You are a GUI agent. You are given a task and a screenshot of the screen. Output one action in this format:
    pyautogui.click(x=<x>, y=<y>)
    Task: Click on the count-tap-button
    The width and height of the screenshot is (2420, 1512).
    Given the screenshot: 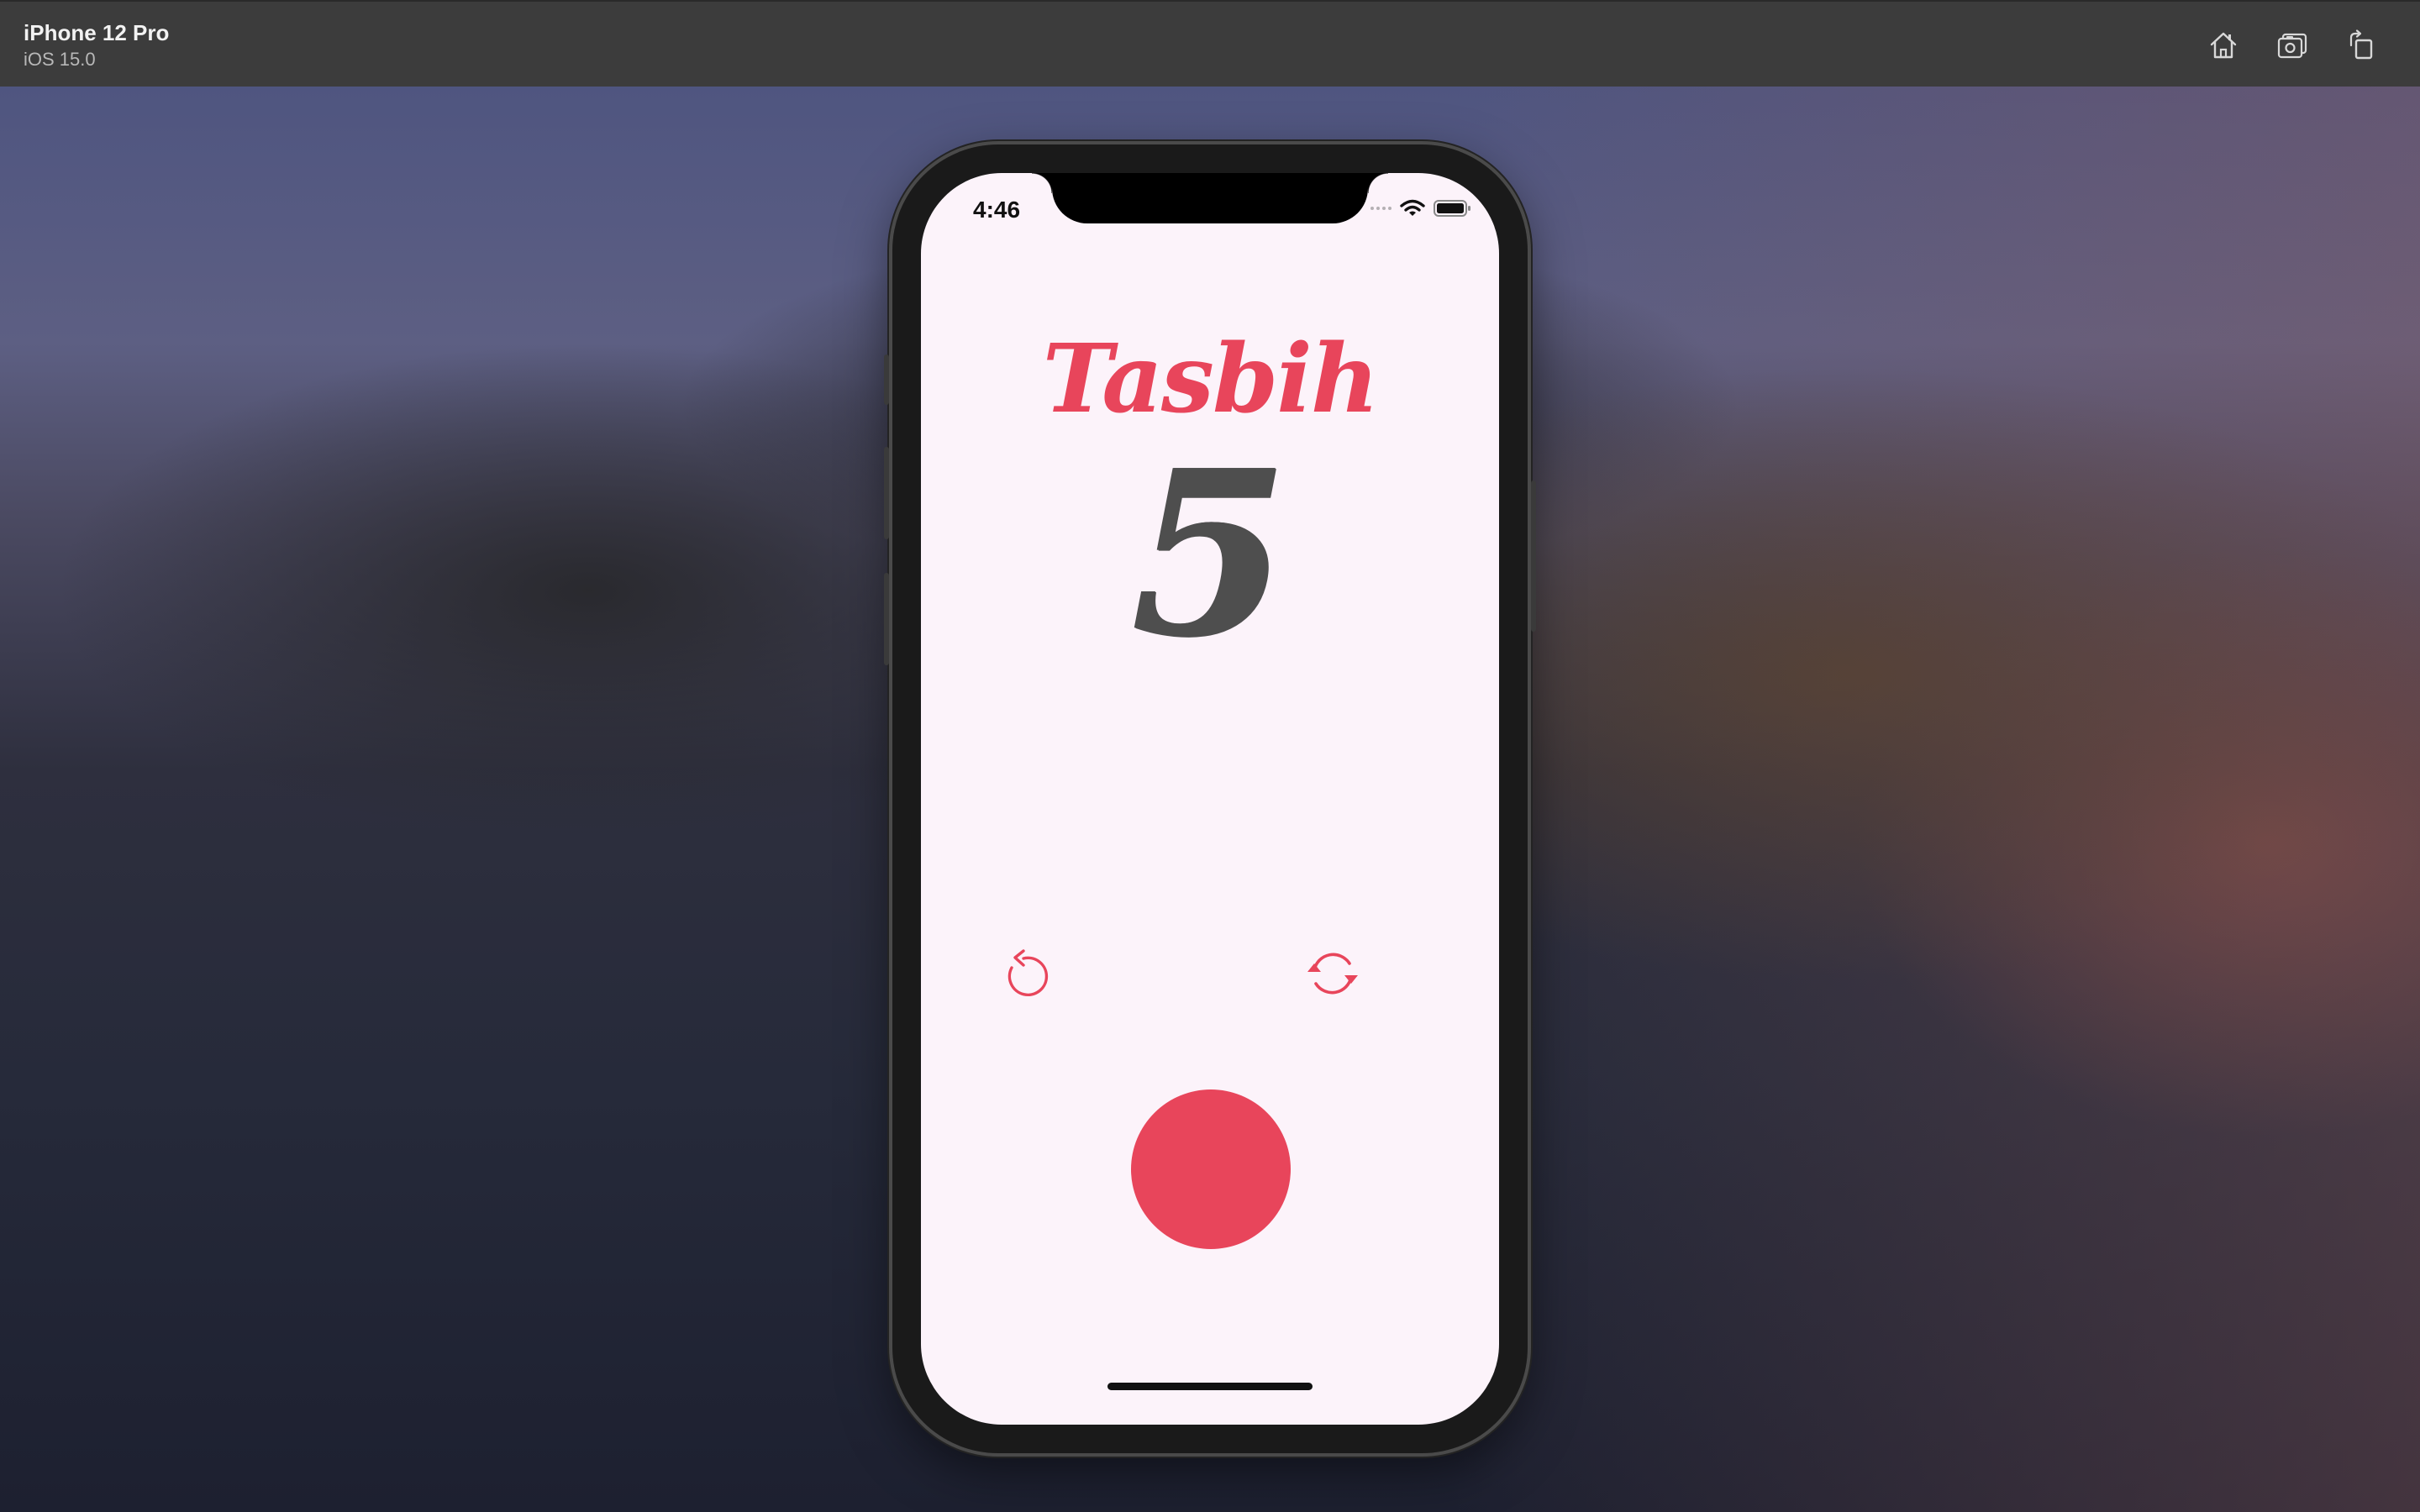 What is the action you would take?
    pyautogui.click(x=1211, y=1169)
    